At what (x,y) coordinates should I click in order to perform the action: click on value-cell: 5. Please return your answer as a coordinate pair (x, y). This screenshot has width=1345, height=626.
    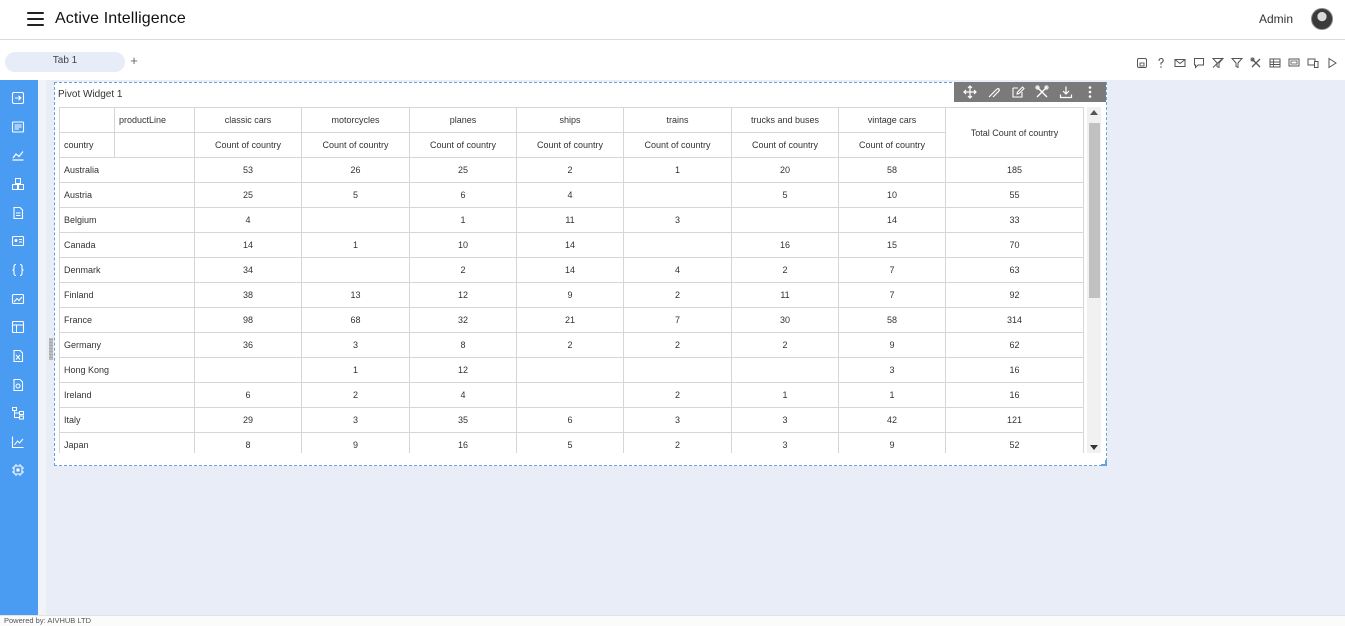
    Looking at the image, I should click on (355, 195).